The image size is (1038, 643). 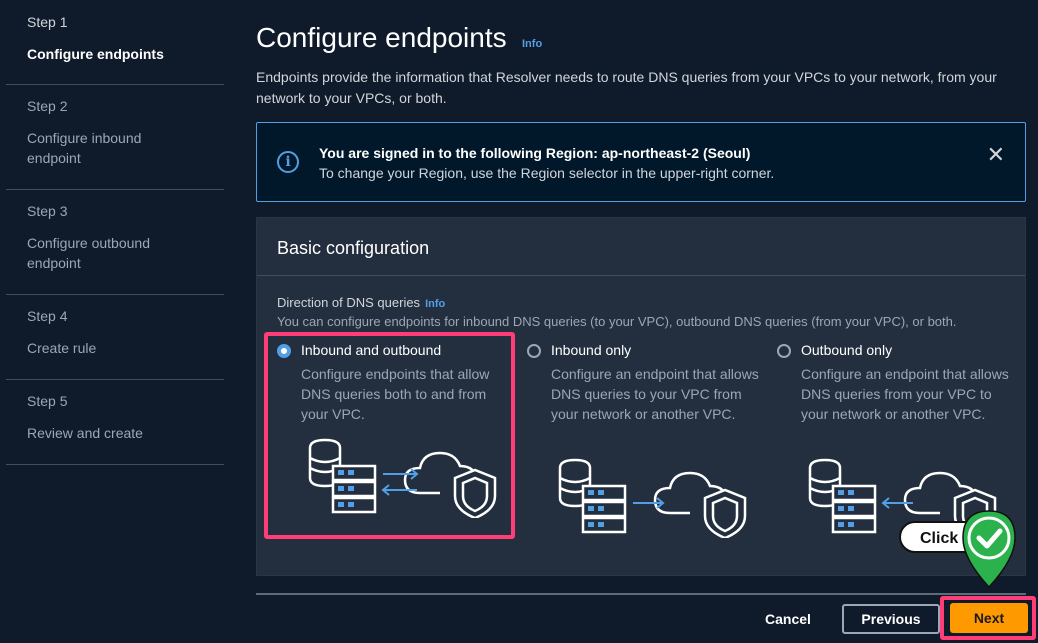 What do you see at coordinates (989, 549) in the screenshot?
I see `check-pin-icon` at bounding box center [989, 549].